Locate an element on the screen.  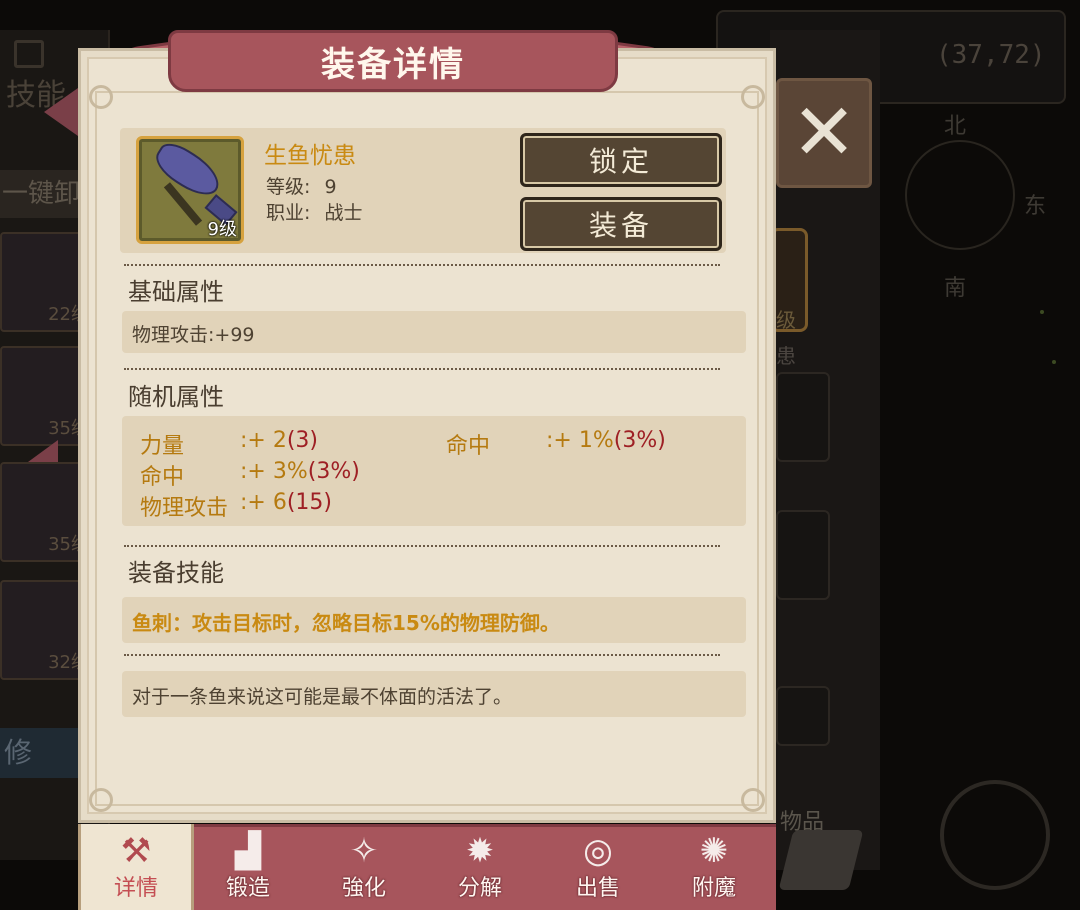
item-class-value: 战士 is located at coordinates (343, 213).